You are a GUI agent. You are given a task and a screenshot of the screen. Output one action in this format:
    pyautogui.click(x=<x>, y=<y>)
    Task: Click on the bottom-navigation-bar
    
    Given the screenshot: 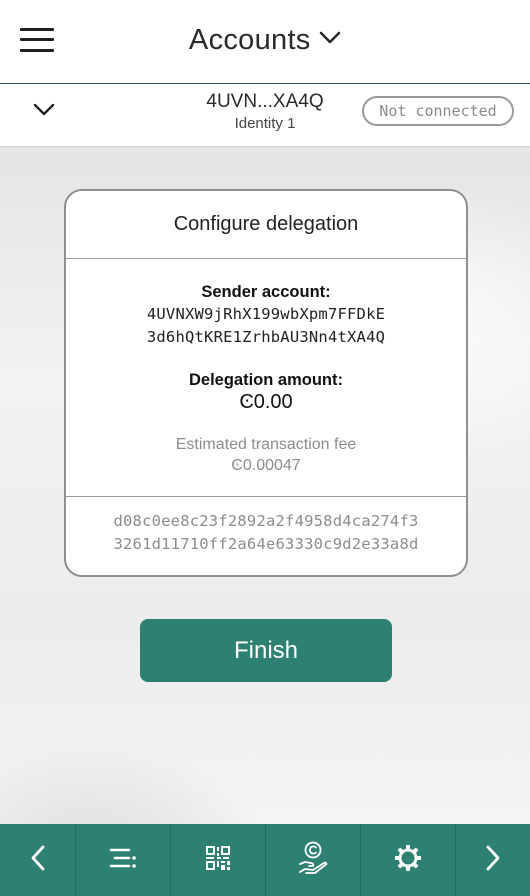 What is the action you would take?
    pyautogui.click(x=265, y=860)
    